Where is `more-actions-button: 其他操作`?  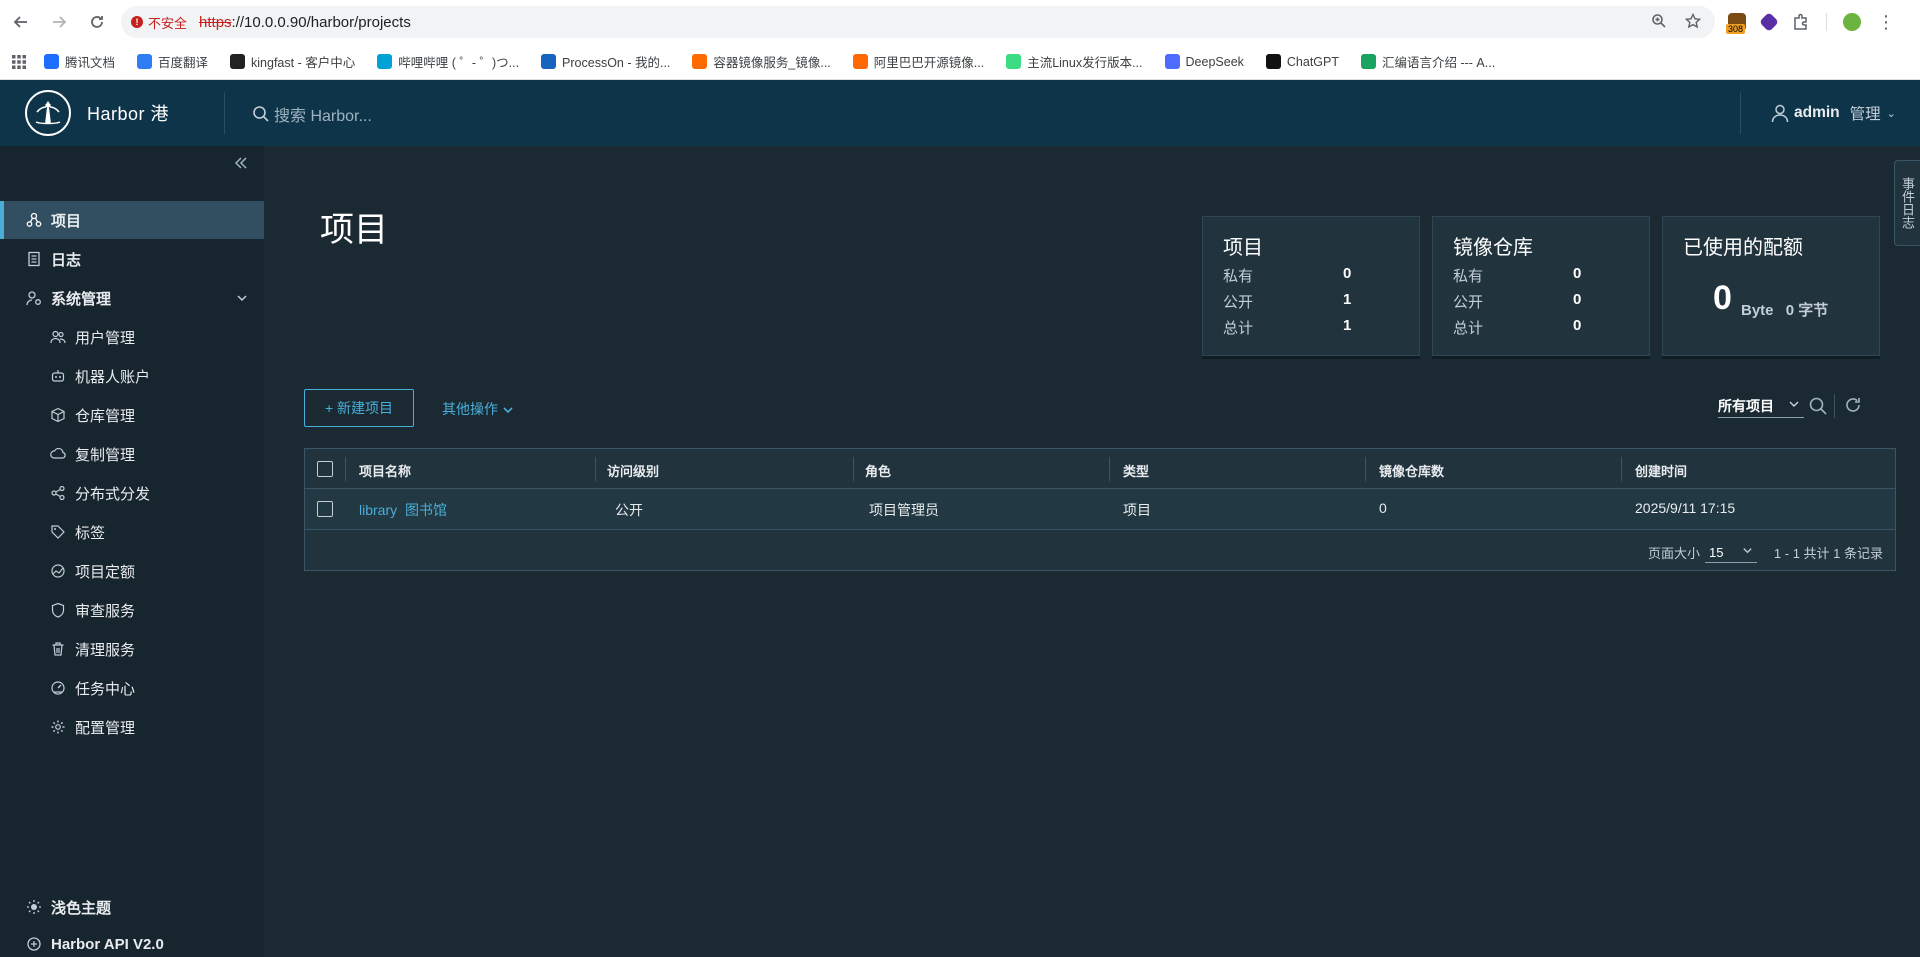 more-actions-button: 其他操作 is located at coordinates (478, 409).